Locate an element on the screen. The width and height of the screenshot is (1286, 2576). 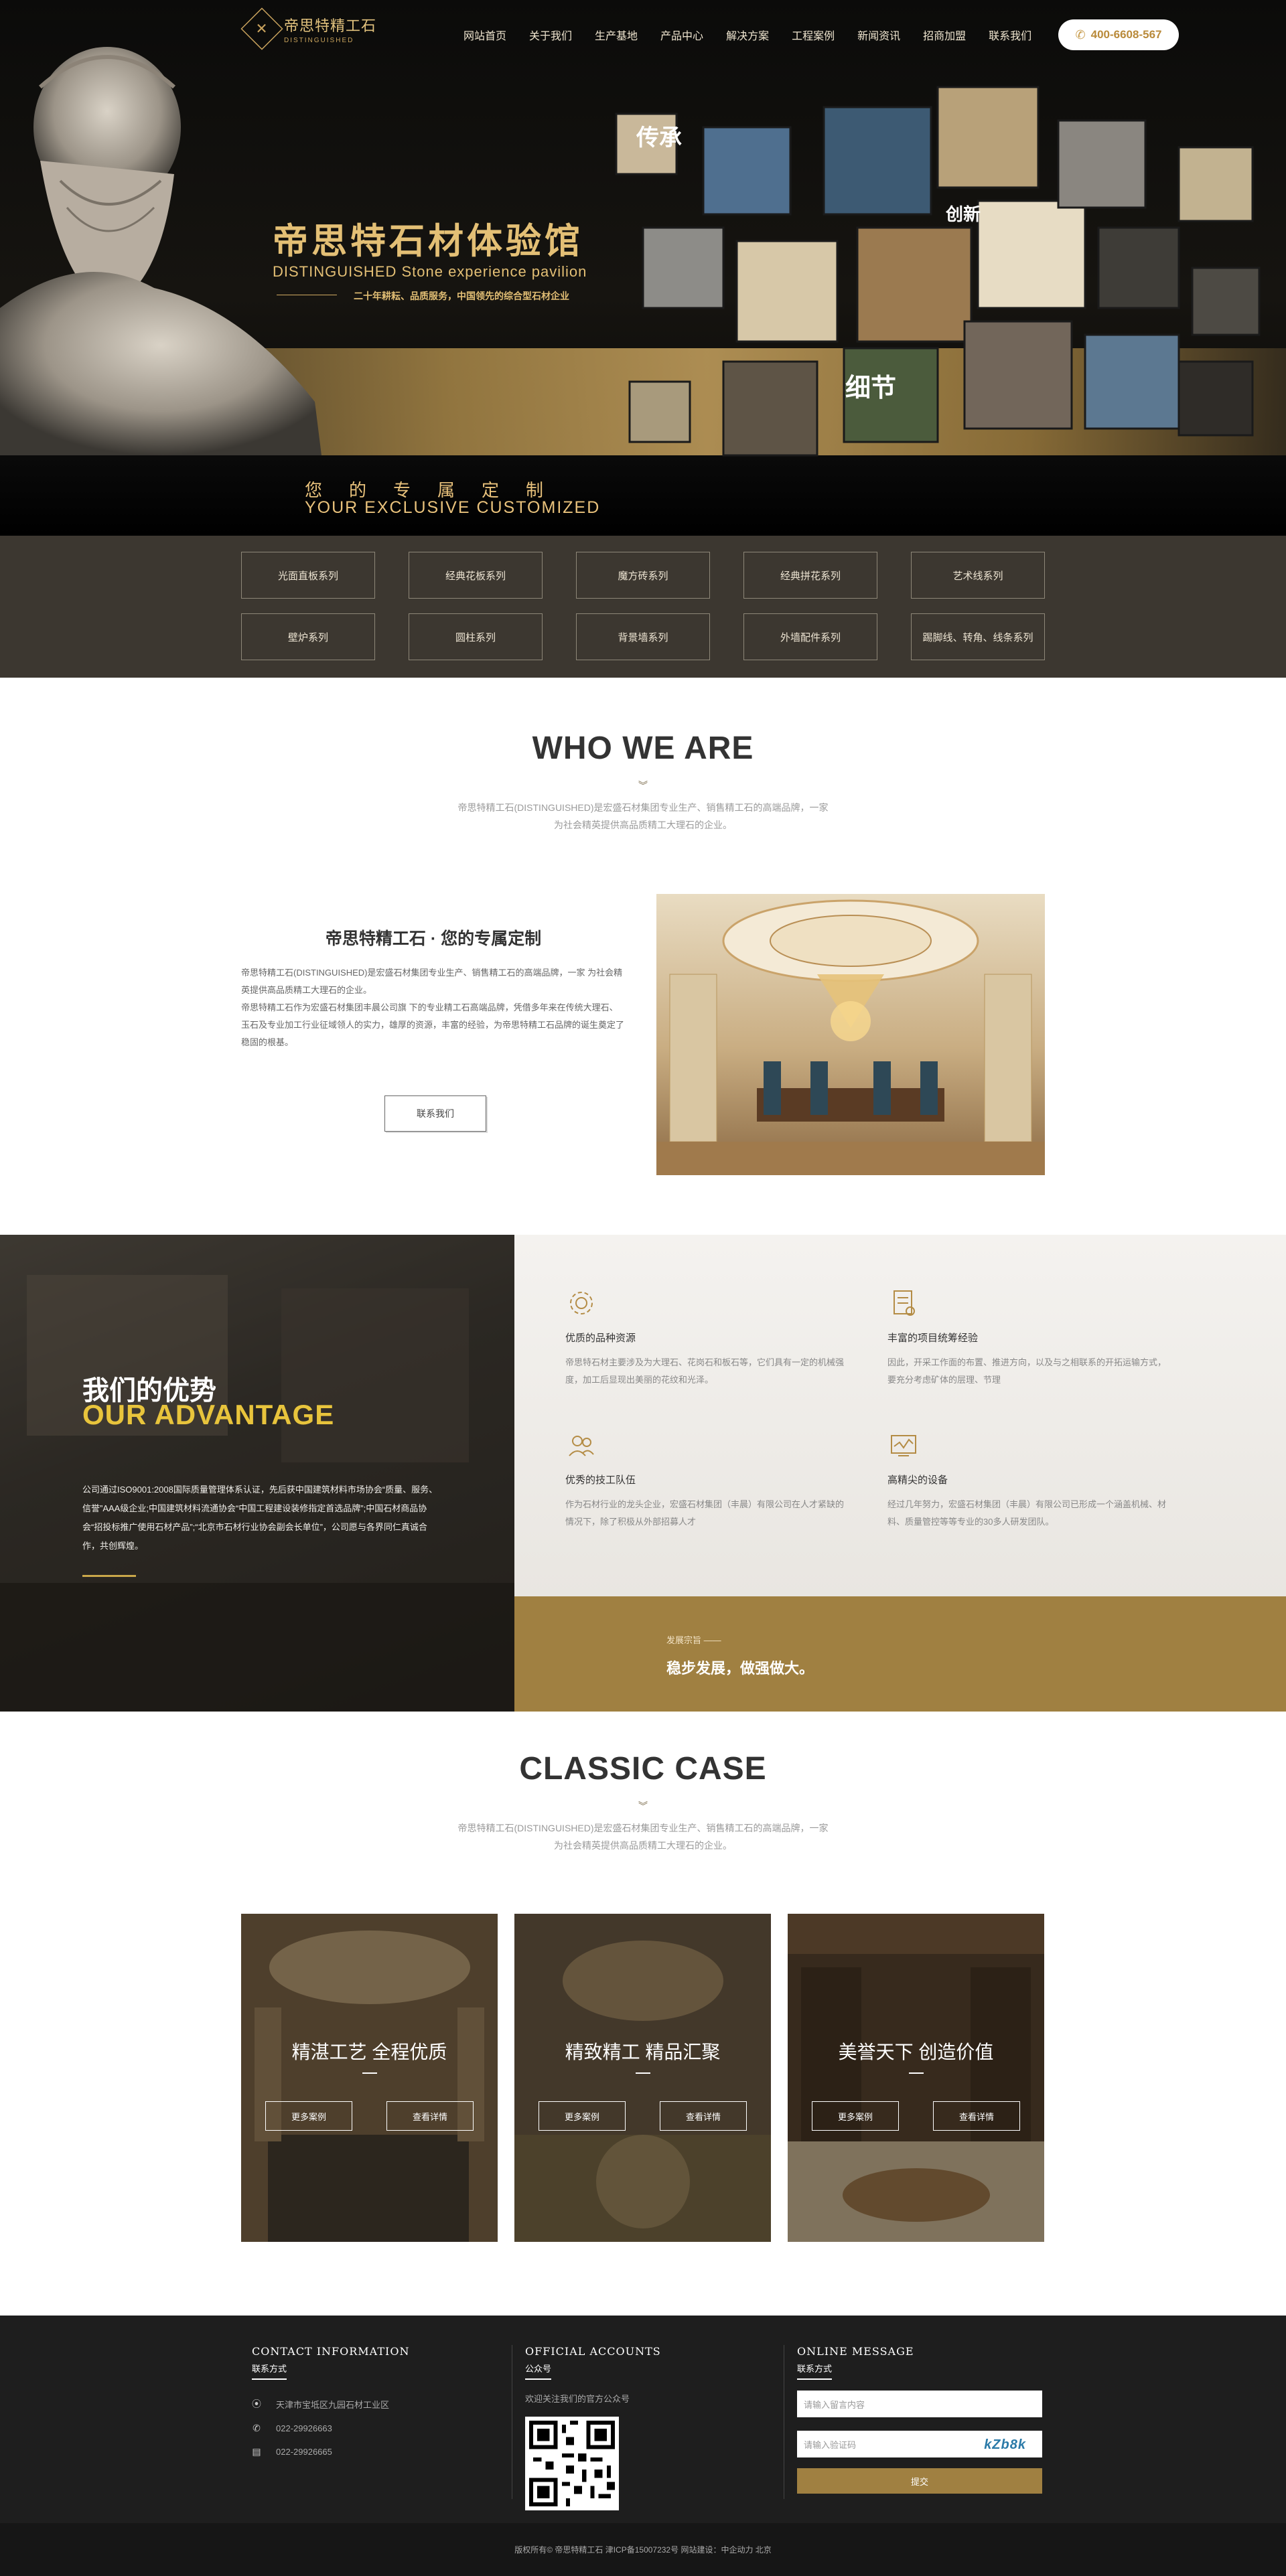
cube-label-innovation: 创新 is located at coordinates (963, 214).